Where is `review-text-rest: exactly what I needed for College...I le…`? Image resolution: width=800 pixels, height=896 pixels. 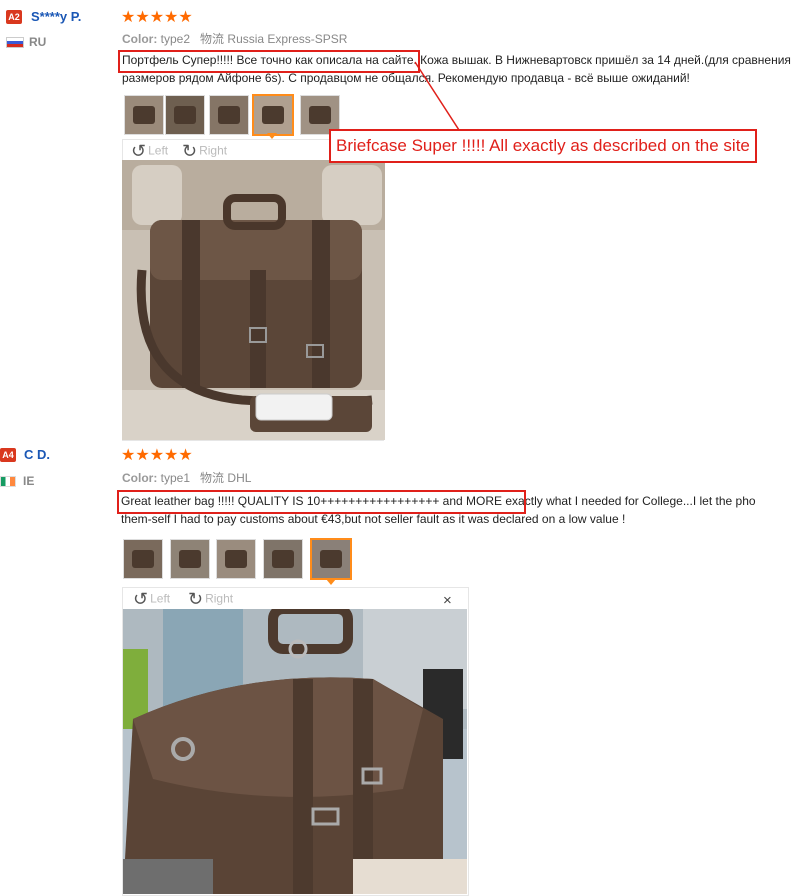
review-text-rest: exactly what I needed for College...I le… is located at coordinates (629, 501).